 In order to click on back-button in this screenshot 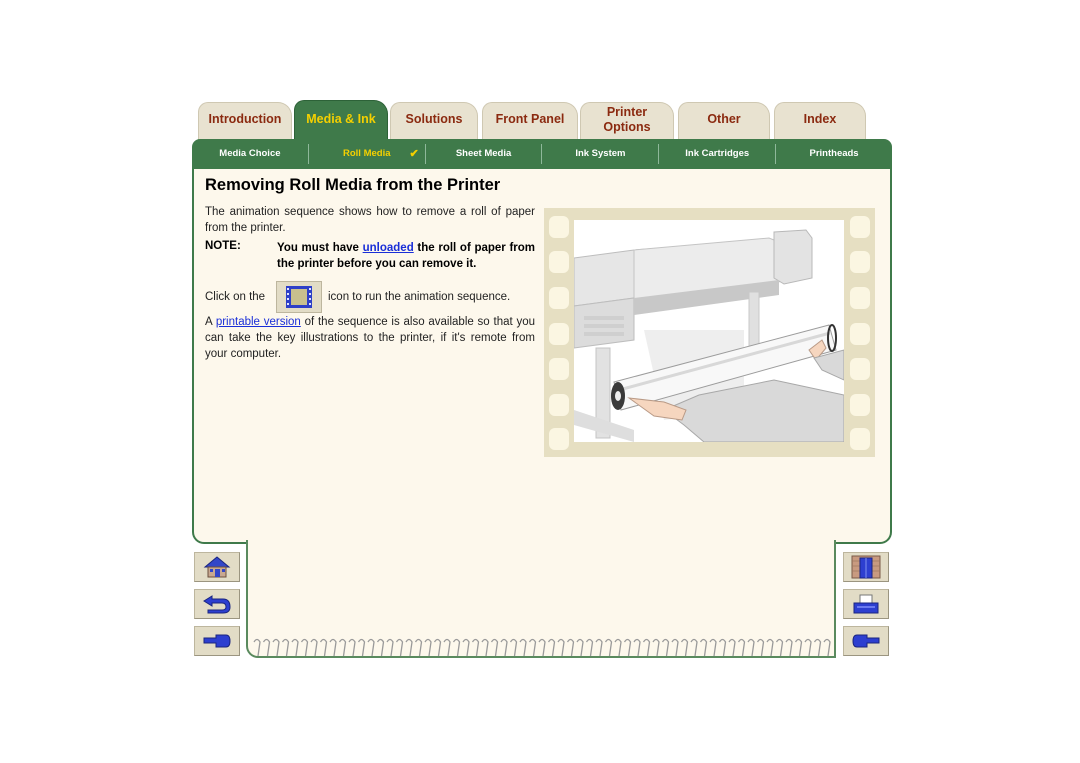, I will do `click(217, 604)`.